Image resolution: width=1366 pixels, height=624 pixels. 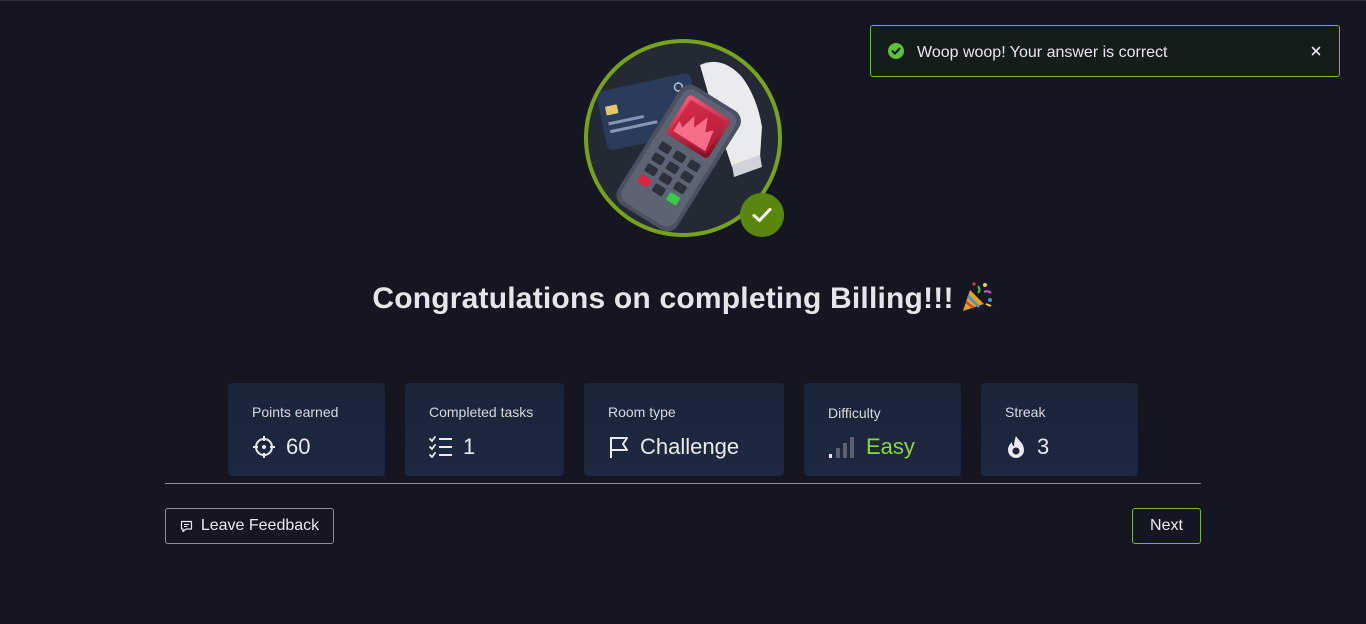 I want to click on feedback-icon, so click(x=186, y=526).